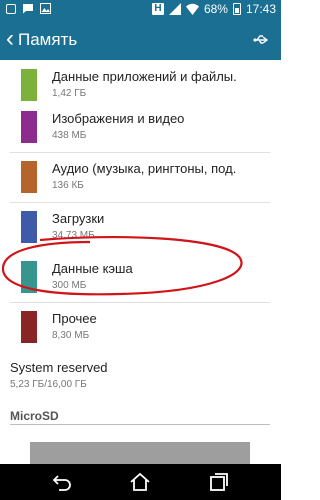  I want to click on chat-icon, so click(28, 9).